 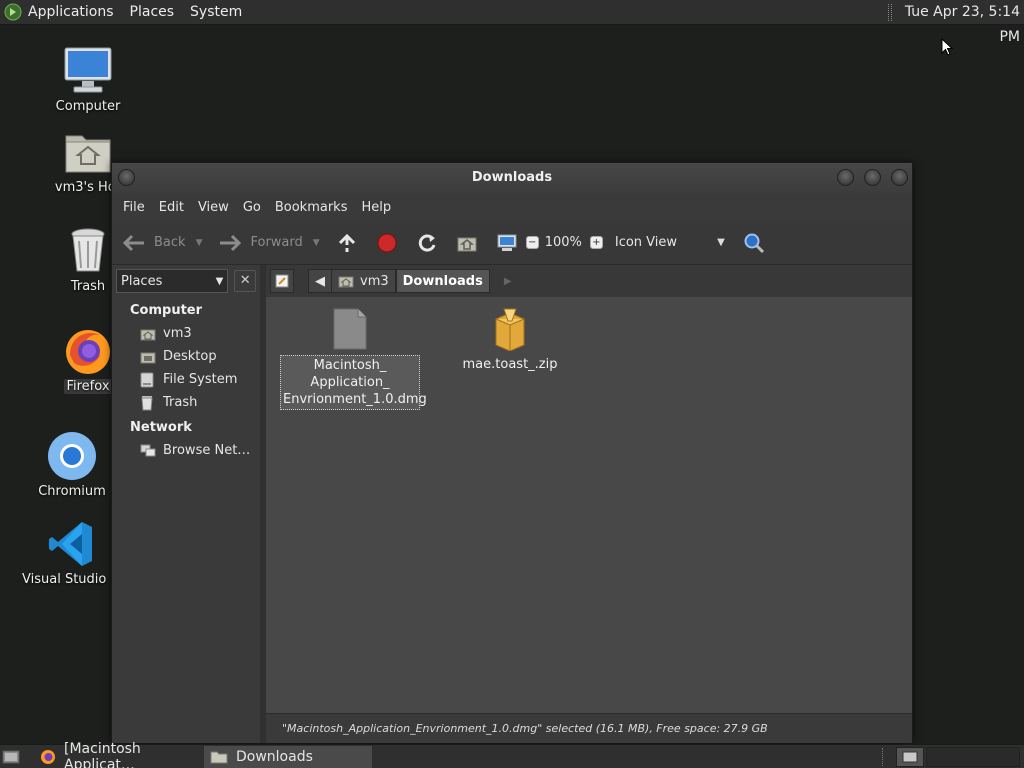 What do you see at coordinates (347, 243) in the screenshot?
I see `up-button` at bounding box center [347, 243].